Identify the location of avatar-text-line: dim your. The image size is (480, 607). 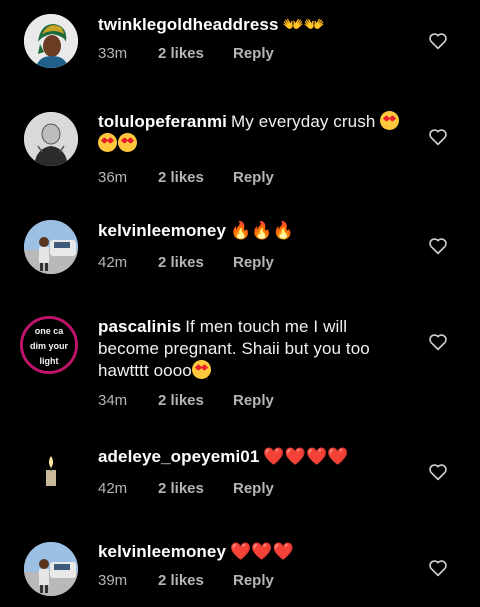
(49, 346).